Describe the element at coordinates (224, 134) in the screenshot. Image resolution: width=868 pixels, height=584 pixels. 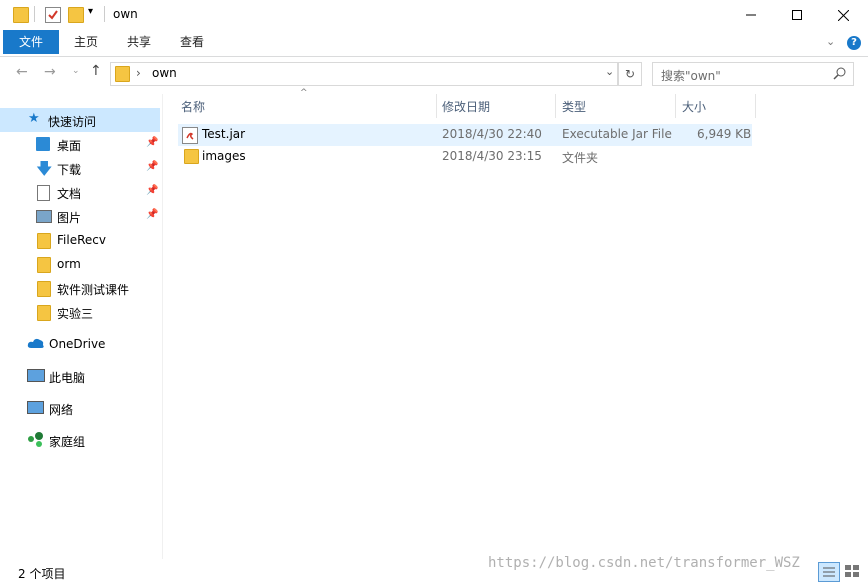
I see `file-name: Test.jar` at that location.